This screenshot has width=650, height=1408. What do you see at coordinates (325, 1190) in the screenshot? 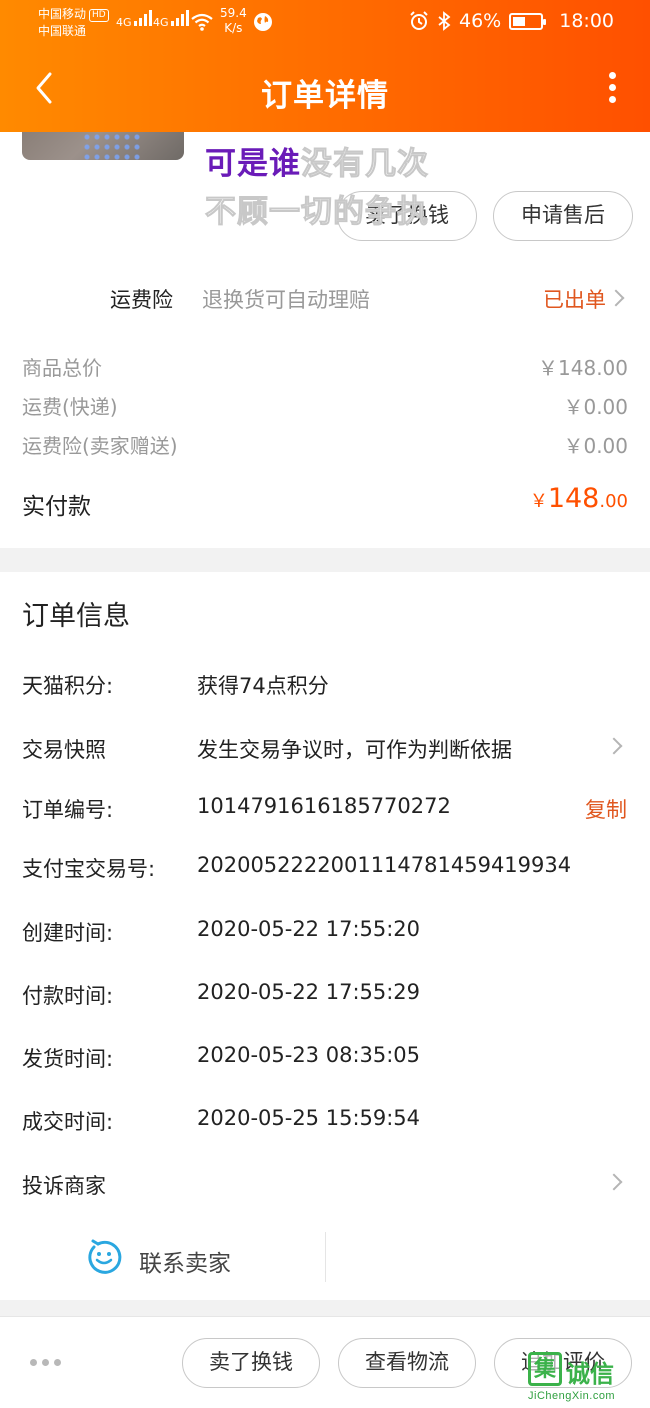
I see `complain-seller-row: 投诉商家` at bounding box center [325, 1190].